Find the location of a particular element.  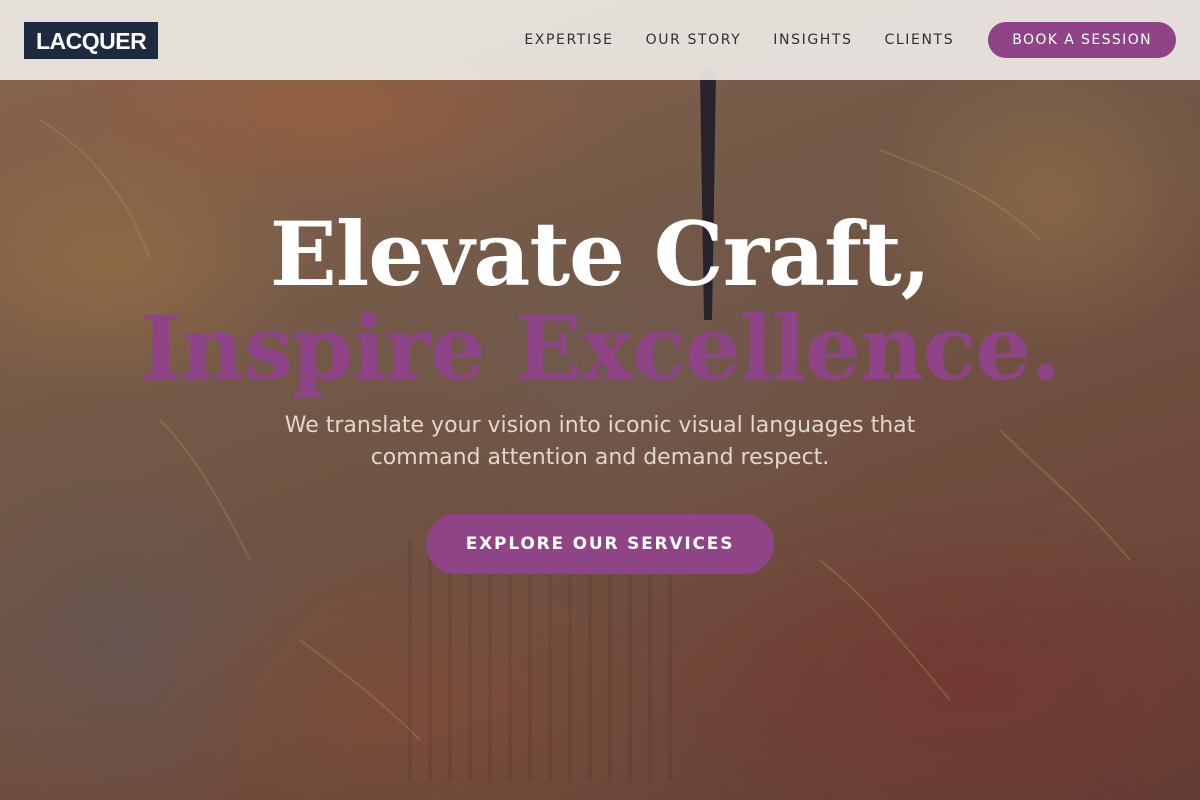

hero-headline-line1: Elevate Craft, is located at coordinates (600, 254).